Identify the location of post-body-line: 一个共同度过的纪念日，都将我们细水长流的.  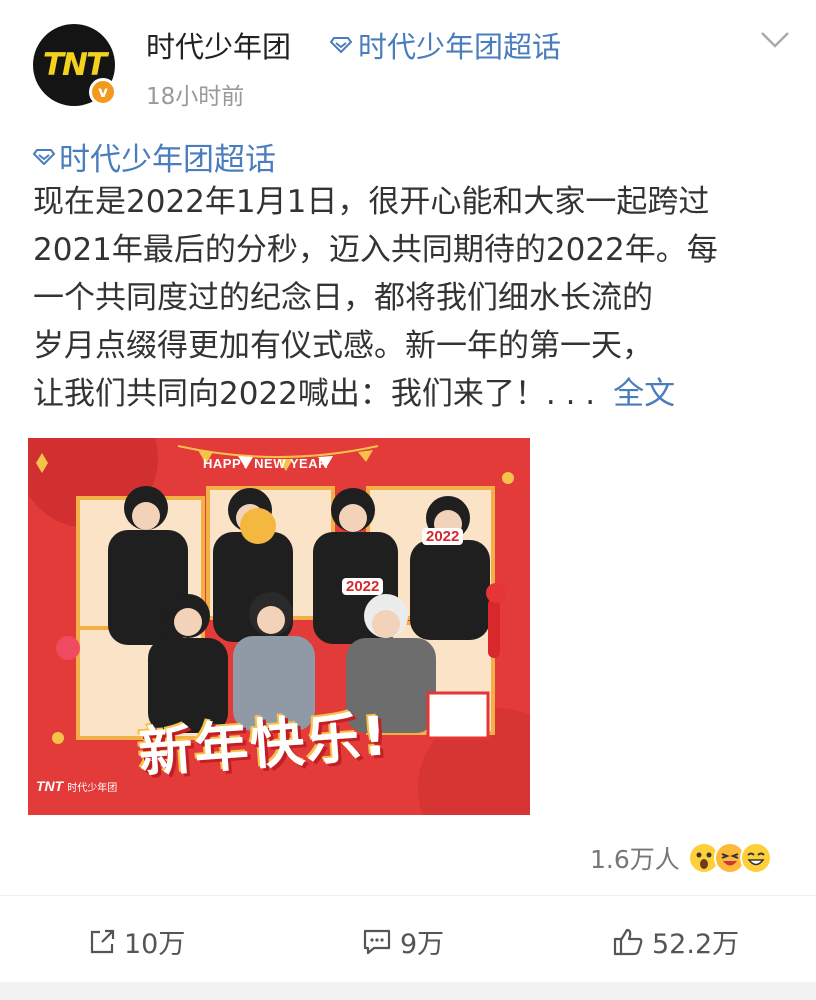
(343, 298).